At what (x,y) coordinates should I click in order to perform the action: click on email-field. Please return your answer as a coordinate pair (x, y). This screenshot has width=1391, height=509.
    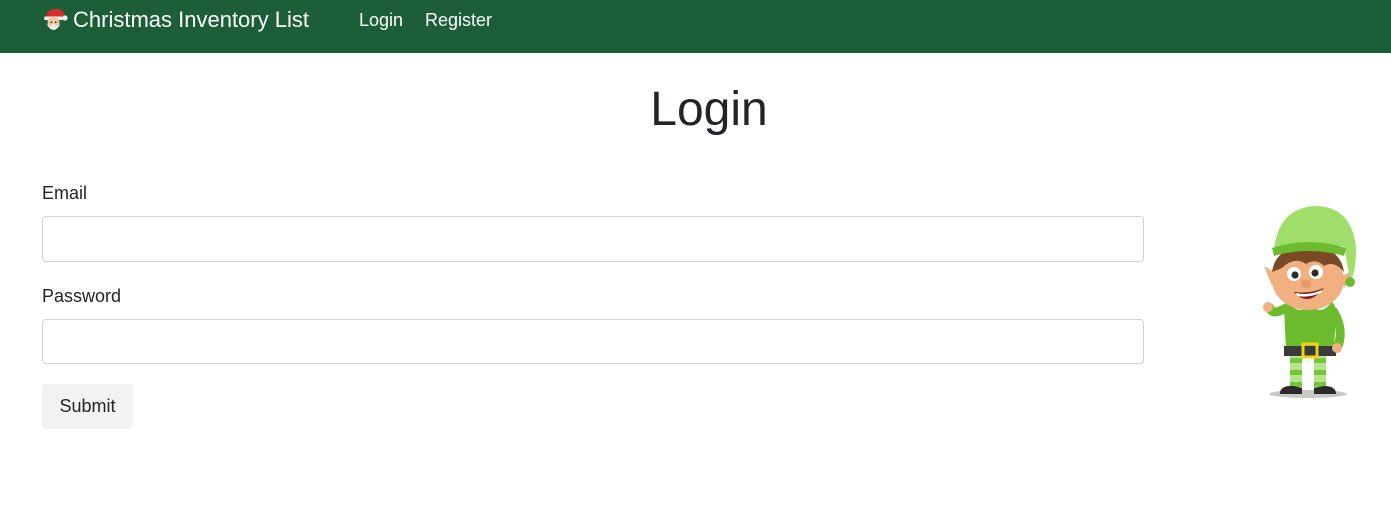
    Looking at the image, I should click on (593, 239).